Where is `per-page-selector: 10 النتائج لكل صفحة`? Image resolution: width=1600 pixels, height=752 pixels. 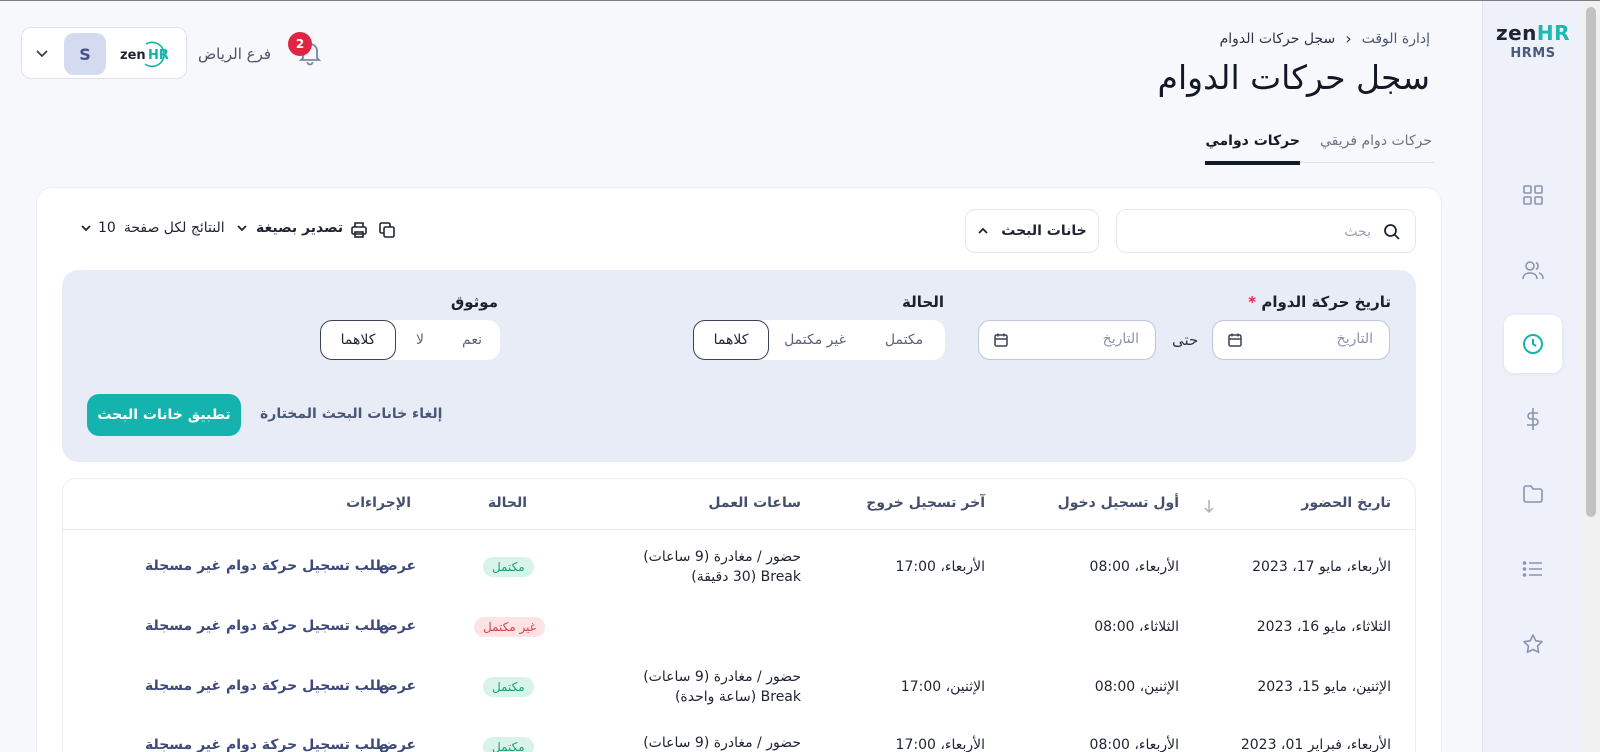 per-page-selector: 10 النتائج لكل صفحة is located at coordinates (152, 228).